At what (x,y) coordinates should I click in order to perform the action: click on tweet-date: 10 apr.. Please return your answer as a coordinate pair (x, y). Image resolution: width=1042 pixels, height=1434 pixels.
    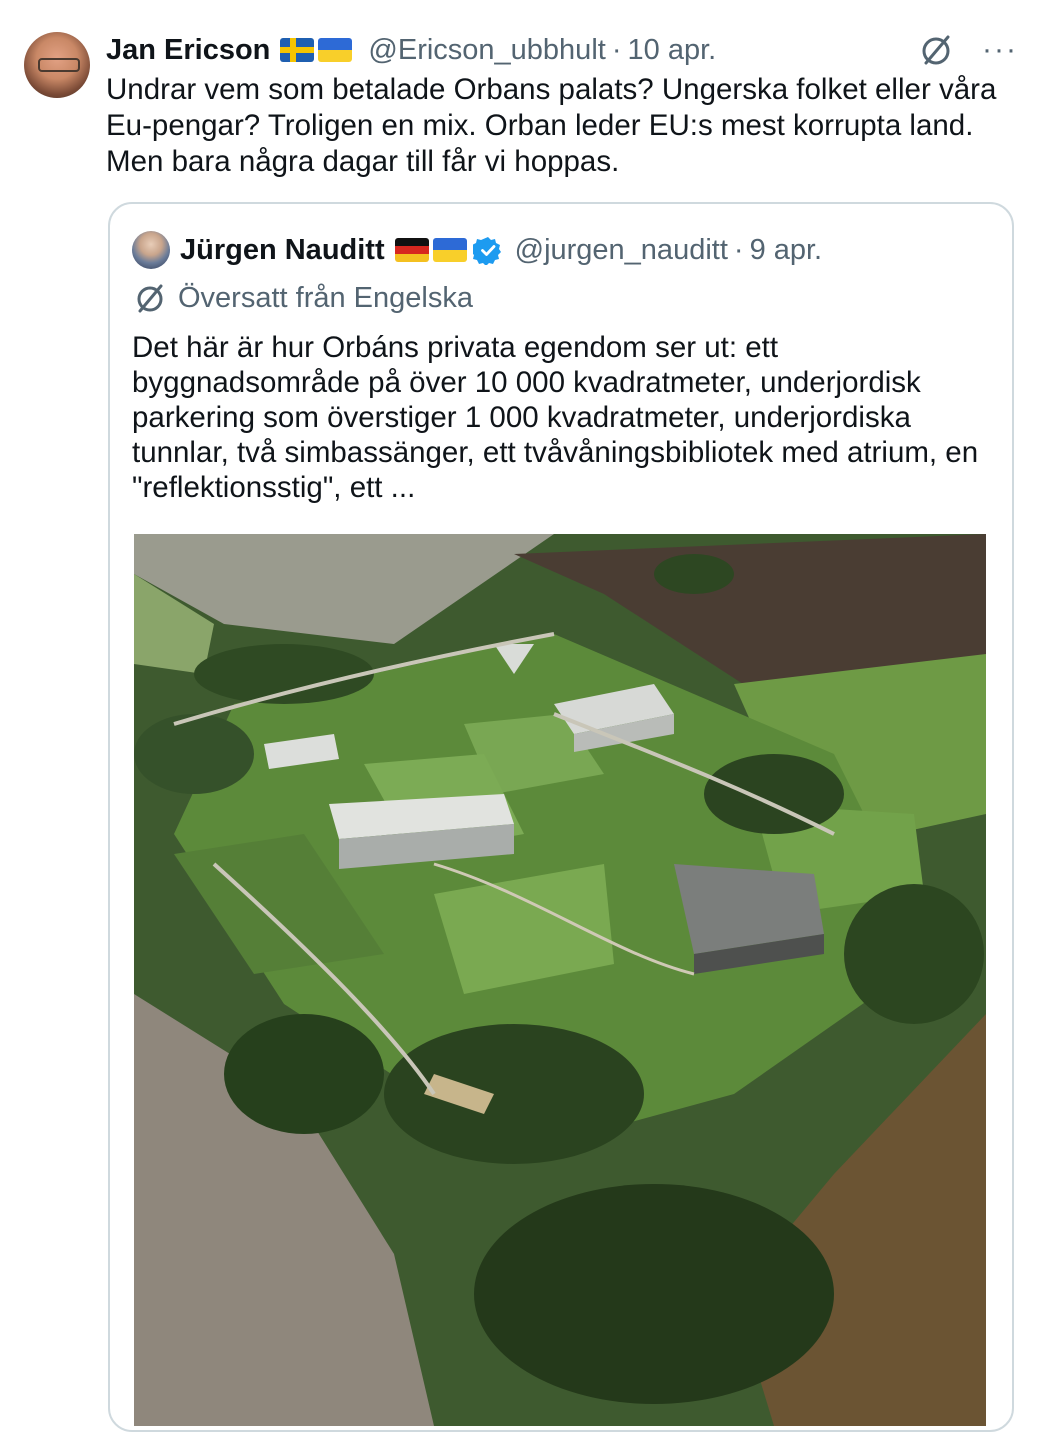
    Looking at the image, I should click on (672, 50).